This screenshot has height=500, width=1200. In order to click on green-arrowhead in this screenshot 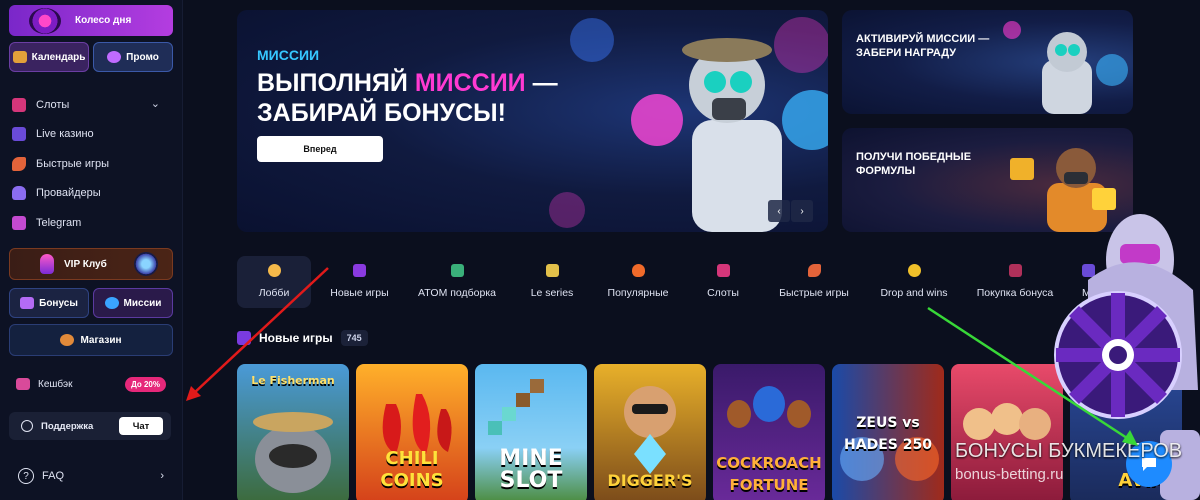, I will do `click(1130, 438)`.